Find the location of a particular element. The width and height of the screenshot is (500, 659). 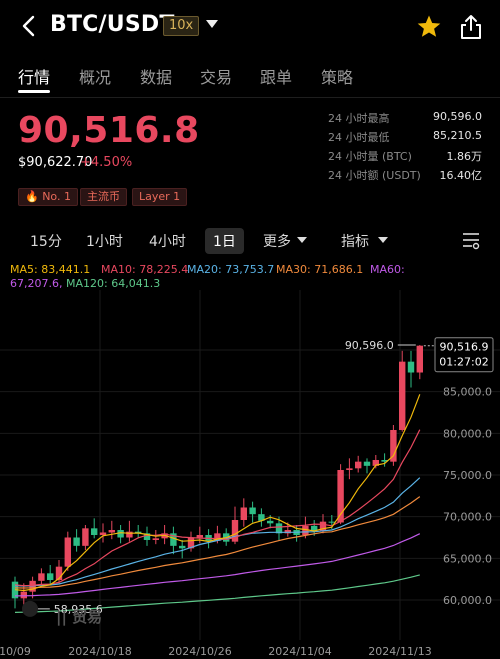

interval-4h: 4小时 is located at coordinates (167, 241).